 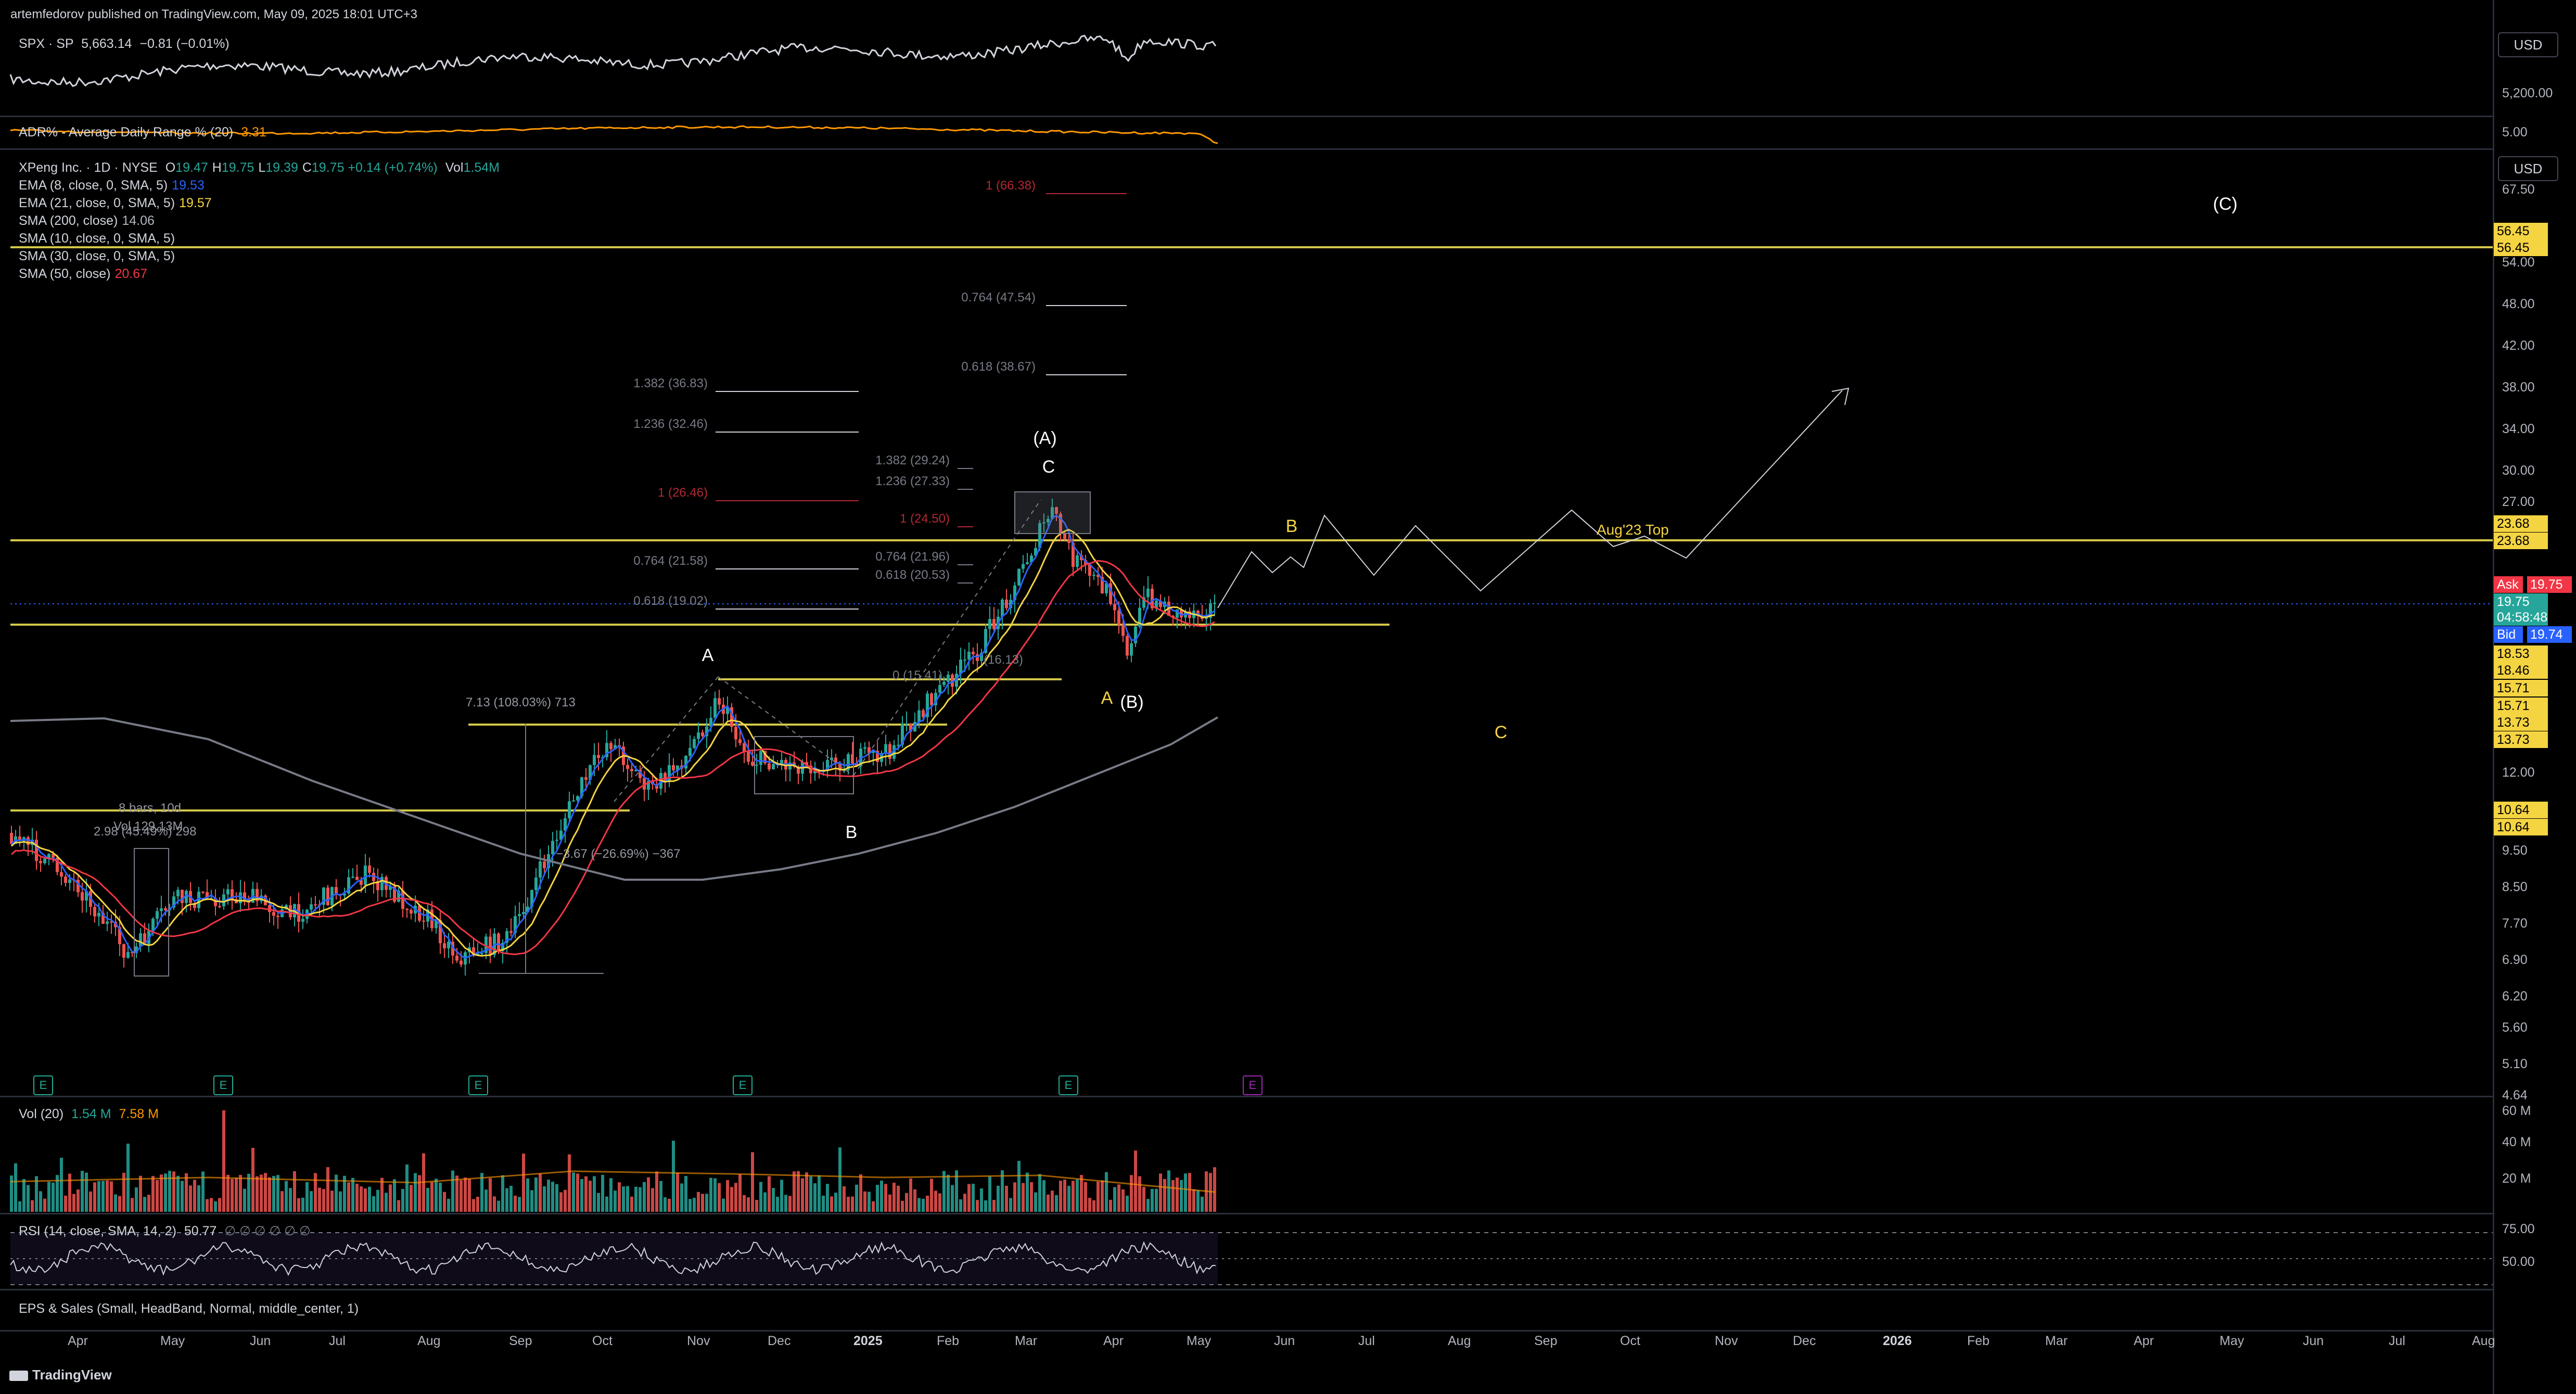 I want to click on symbol-title: XPeng Inc. · 1D · NYSE, so click(x=88, y=168).